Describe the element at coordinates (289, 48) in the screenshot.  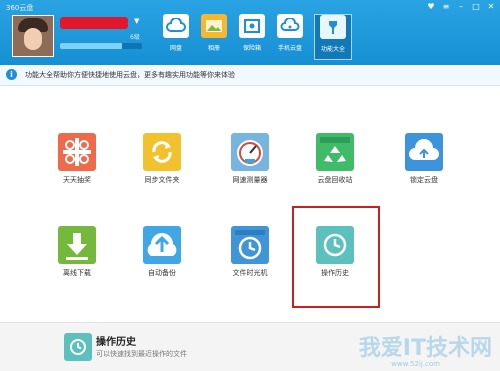
I see `nav-label: 手机云盘` at that location.